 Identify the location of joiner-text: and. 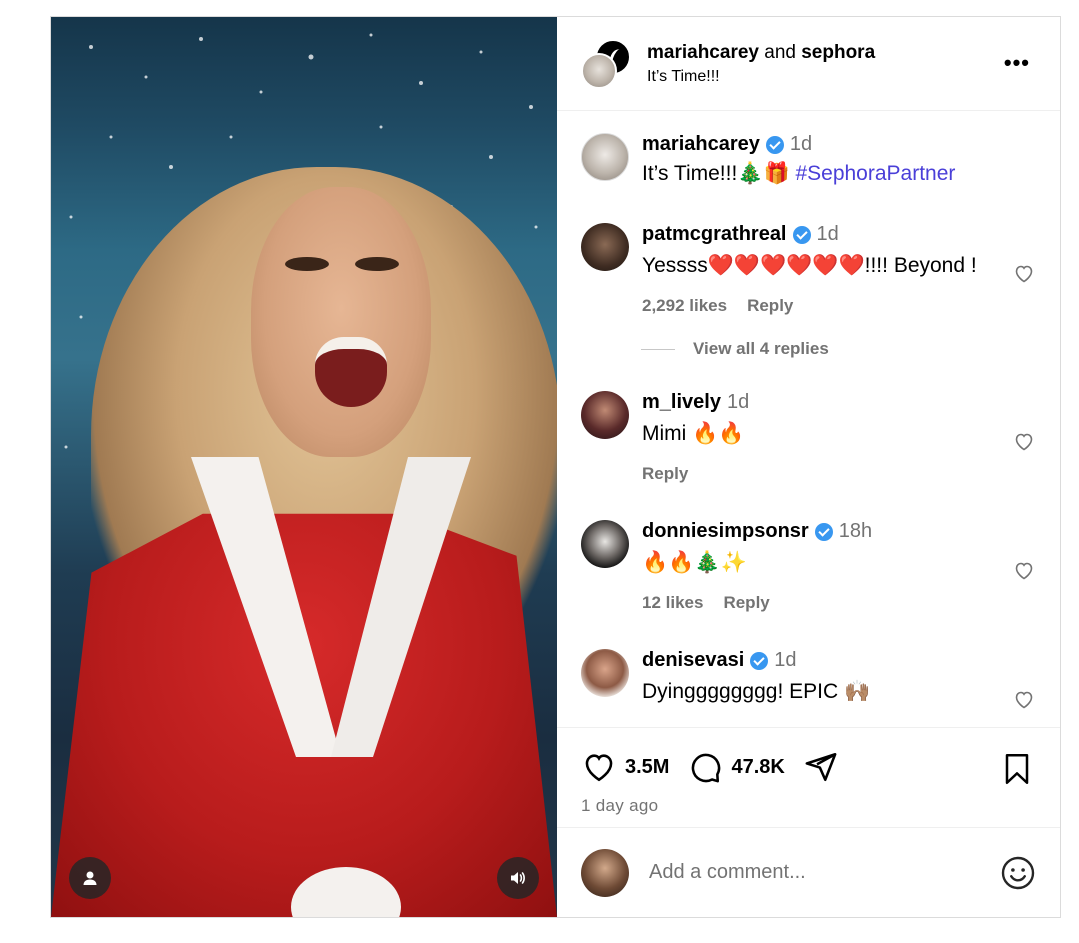
(780, 52).